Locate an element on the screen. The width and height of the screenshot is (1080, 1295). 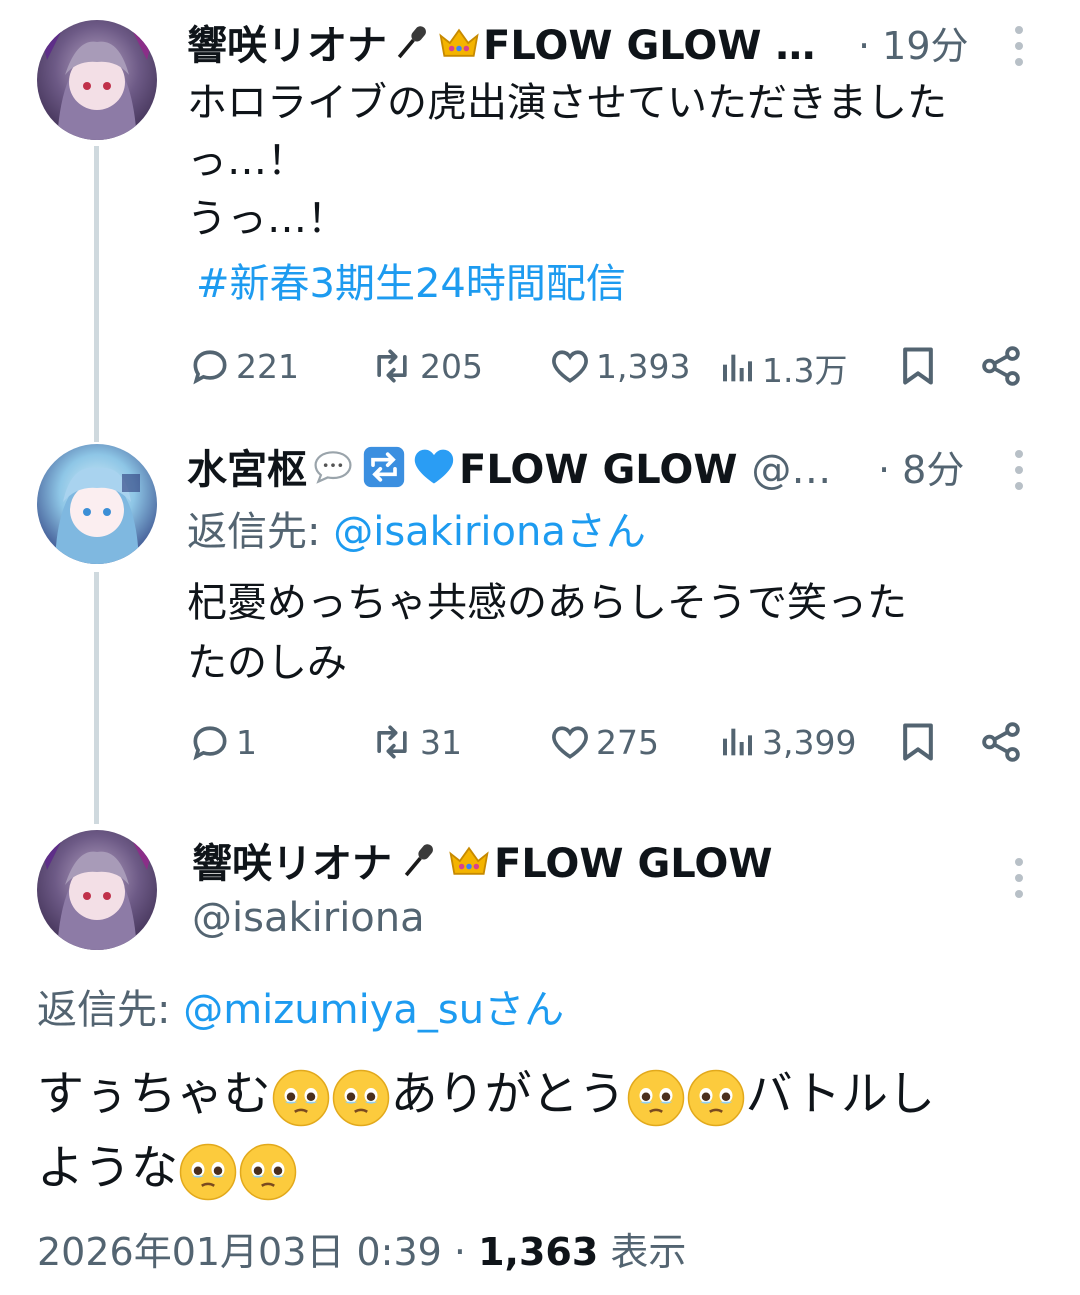
tweet3-footer: 2026年01月03日 0:39 · 1,363 表示 is located at coordinates (361, 1252).